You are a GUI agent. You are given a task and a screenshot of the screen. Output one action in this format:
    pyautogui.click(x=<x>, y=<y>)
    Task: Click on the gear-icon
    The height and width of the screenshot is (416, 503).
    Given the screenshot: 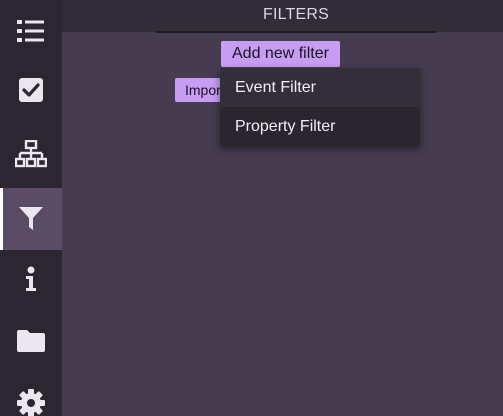 What is the action you would take?
    pyautogui.click(x=31, y=402)
    